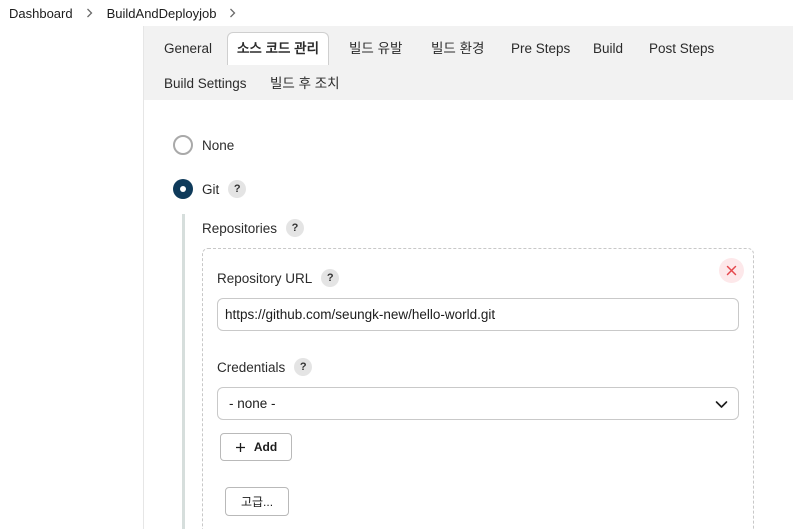 The image size is (793, 529). Describe the element at coordinates (240, 447) in the screenshot. I see `plus-icon` at that location.